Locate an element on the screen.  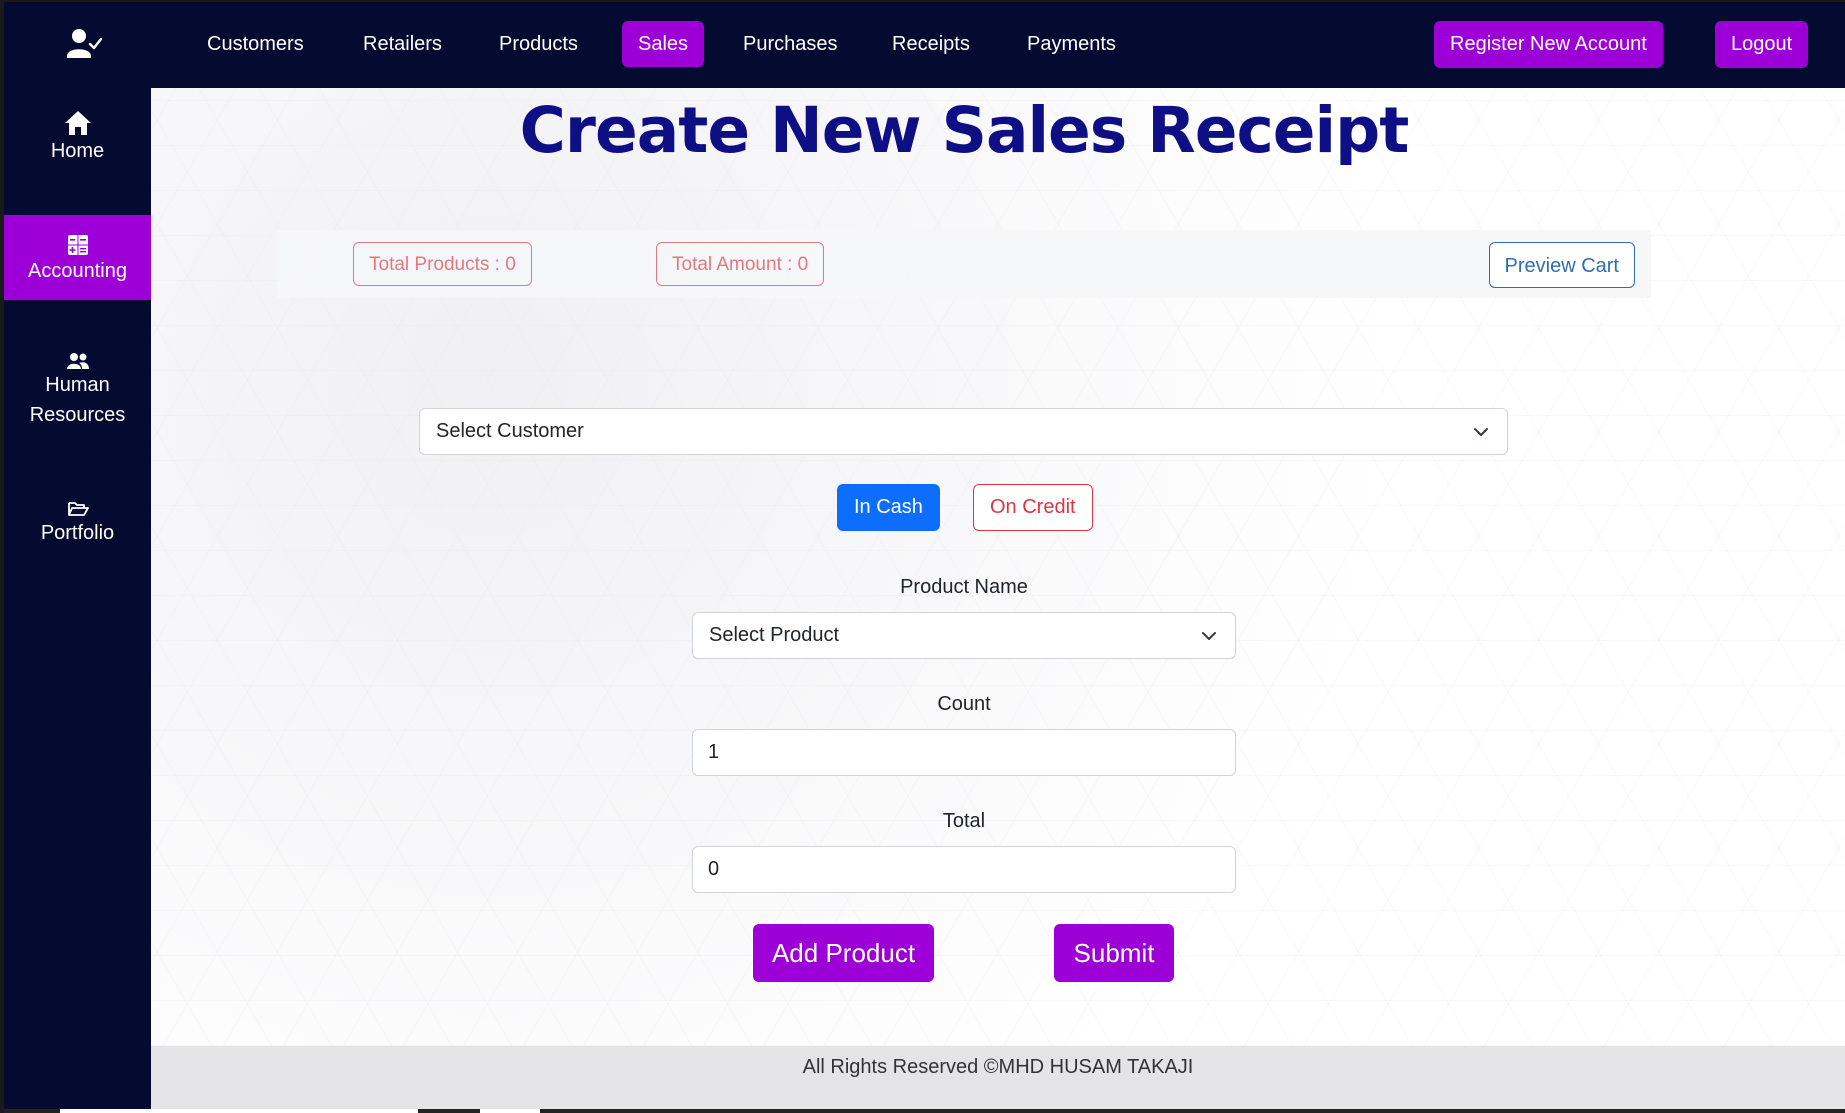
customer-select-value: Select Customer is located at coordinates (510, 431).